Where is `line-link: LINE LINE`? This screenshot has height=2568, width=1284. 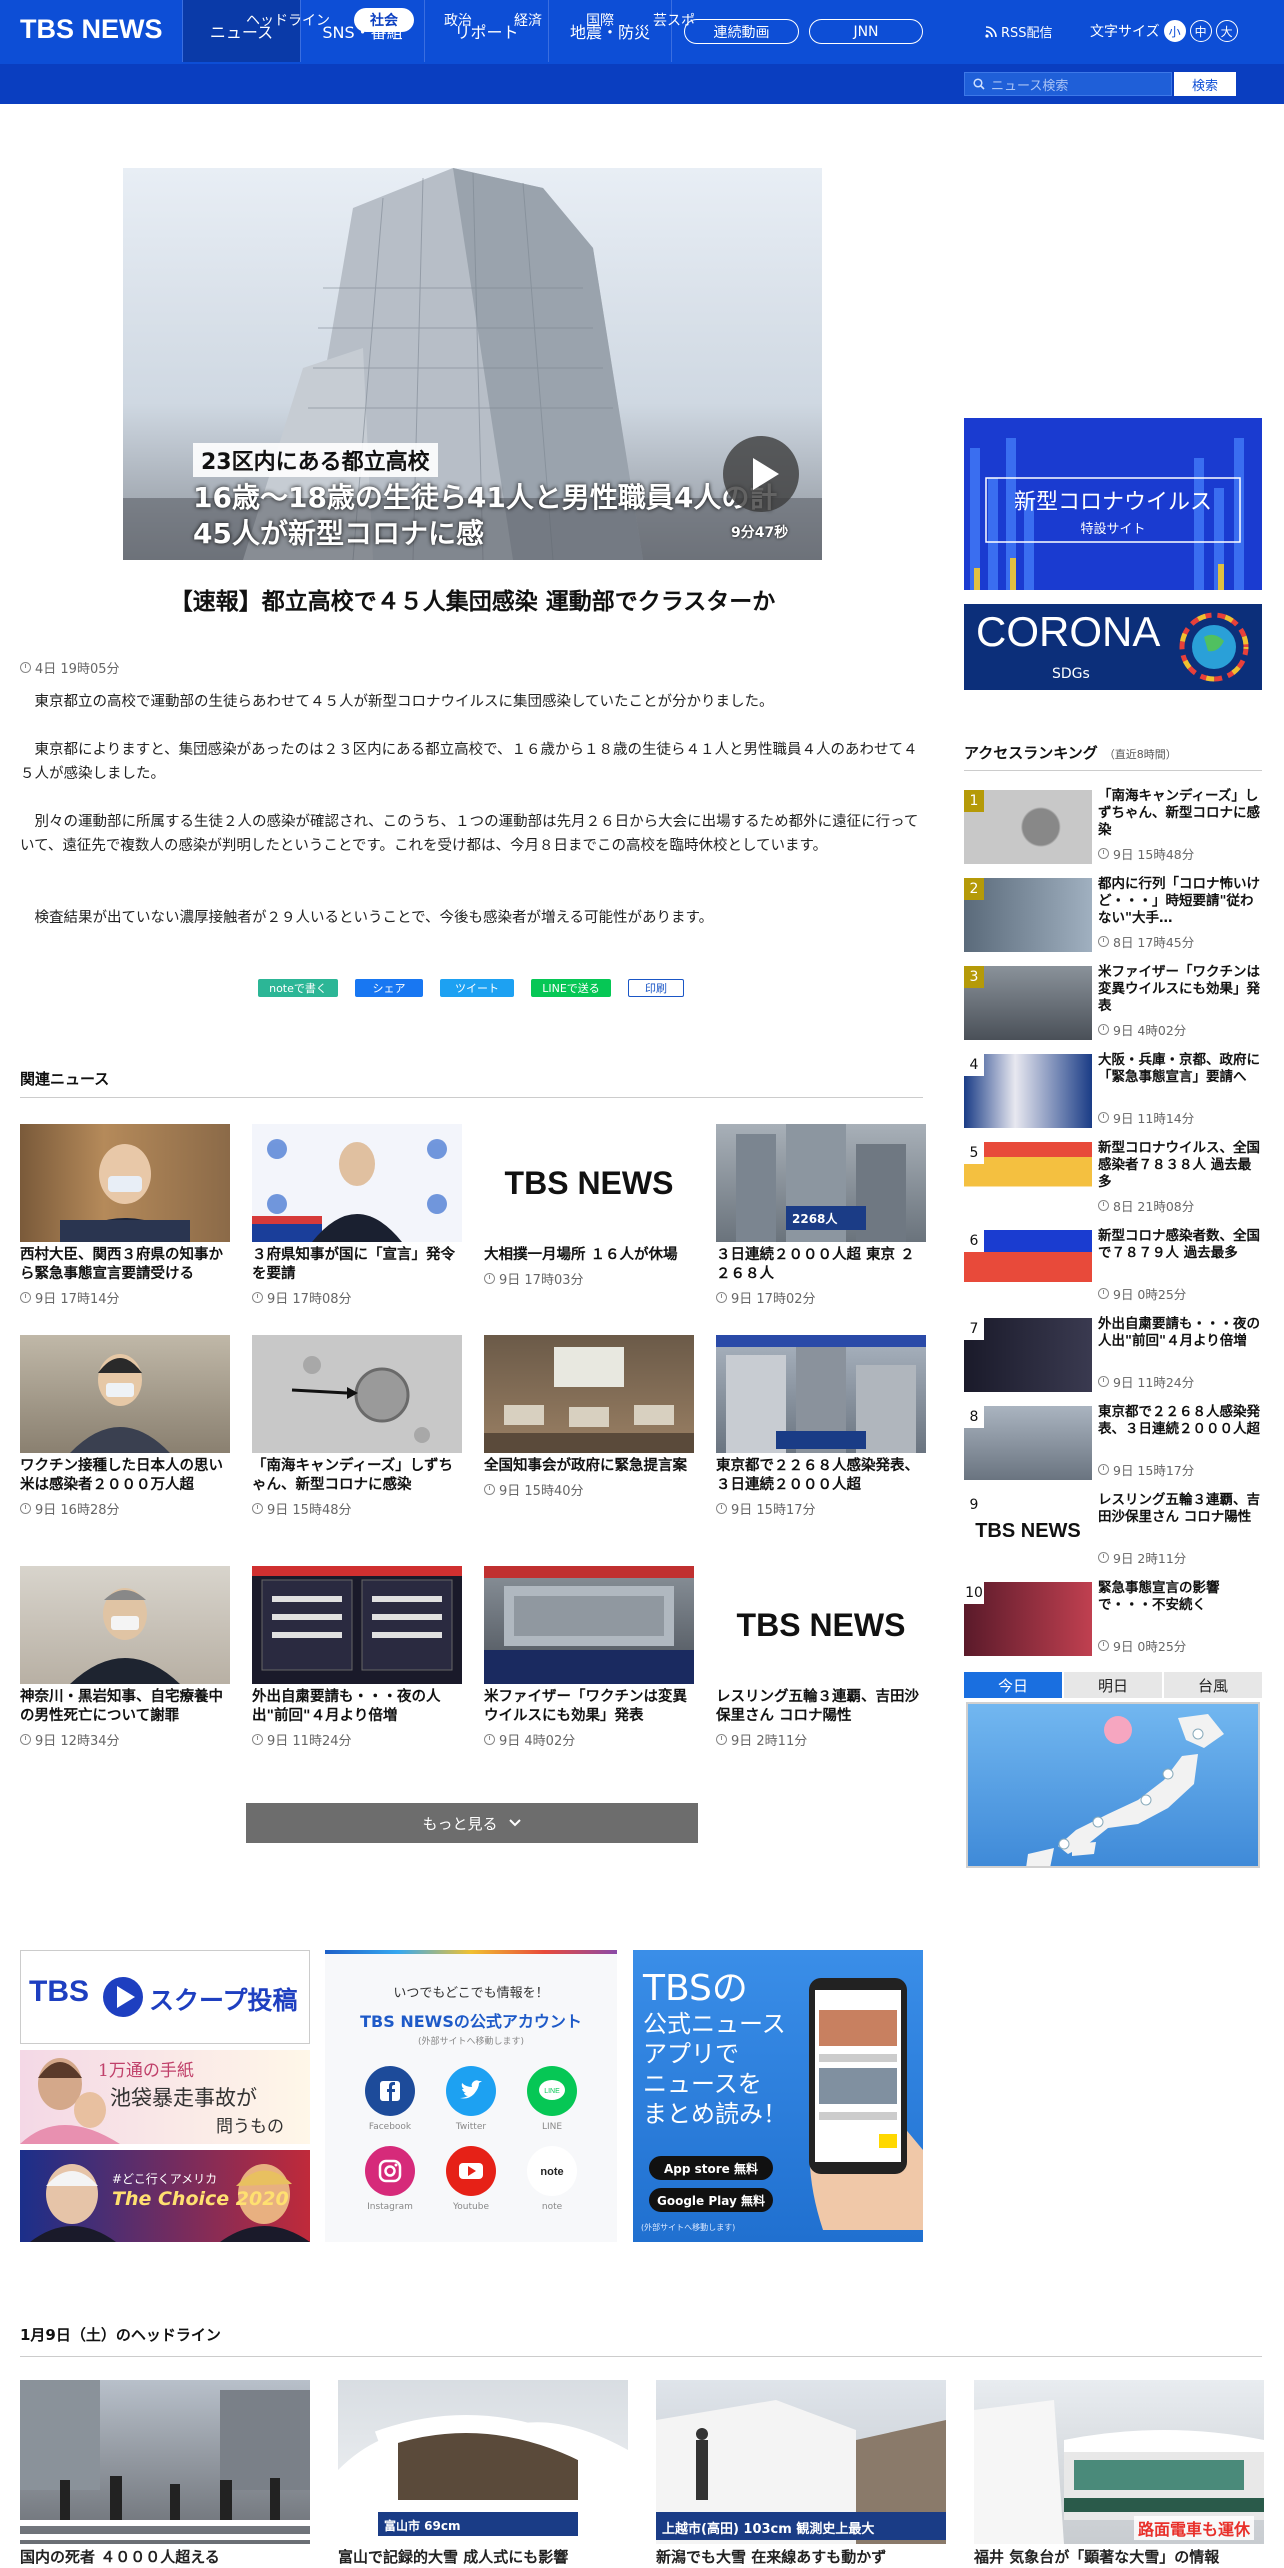
line-link: LINE LINE is located at coordinates (552, 2099).